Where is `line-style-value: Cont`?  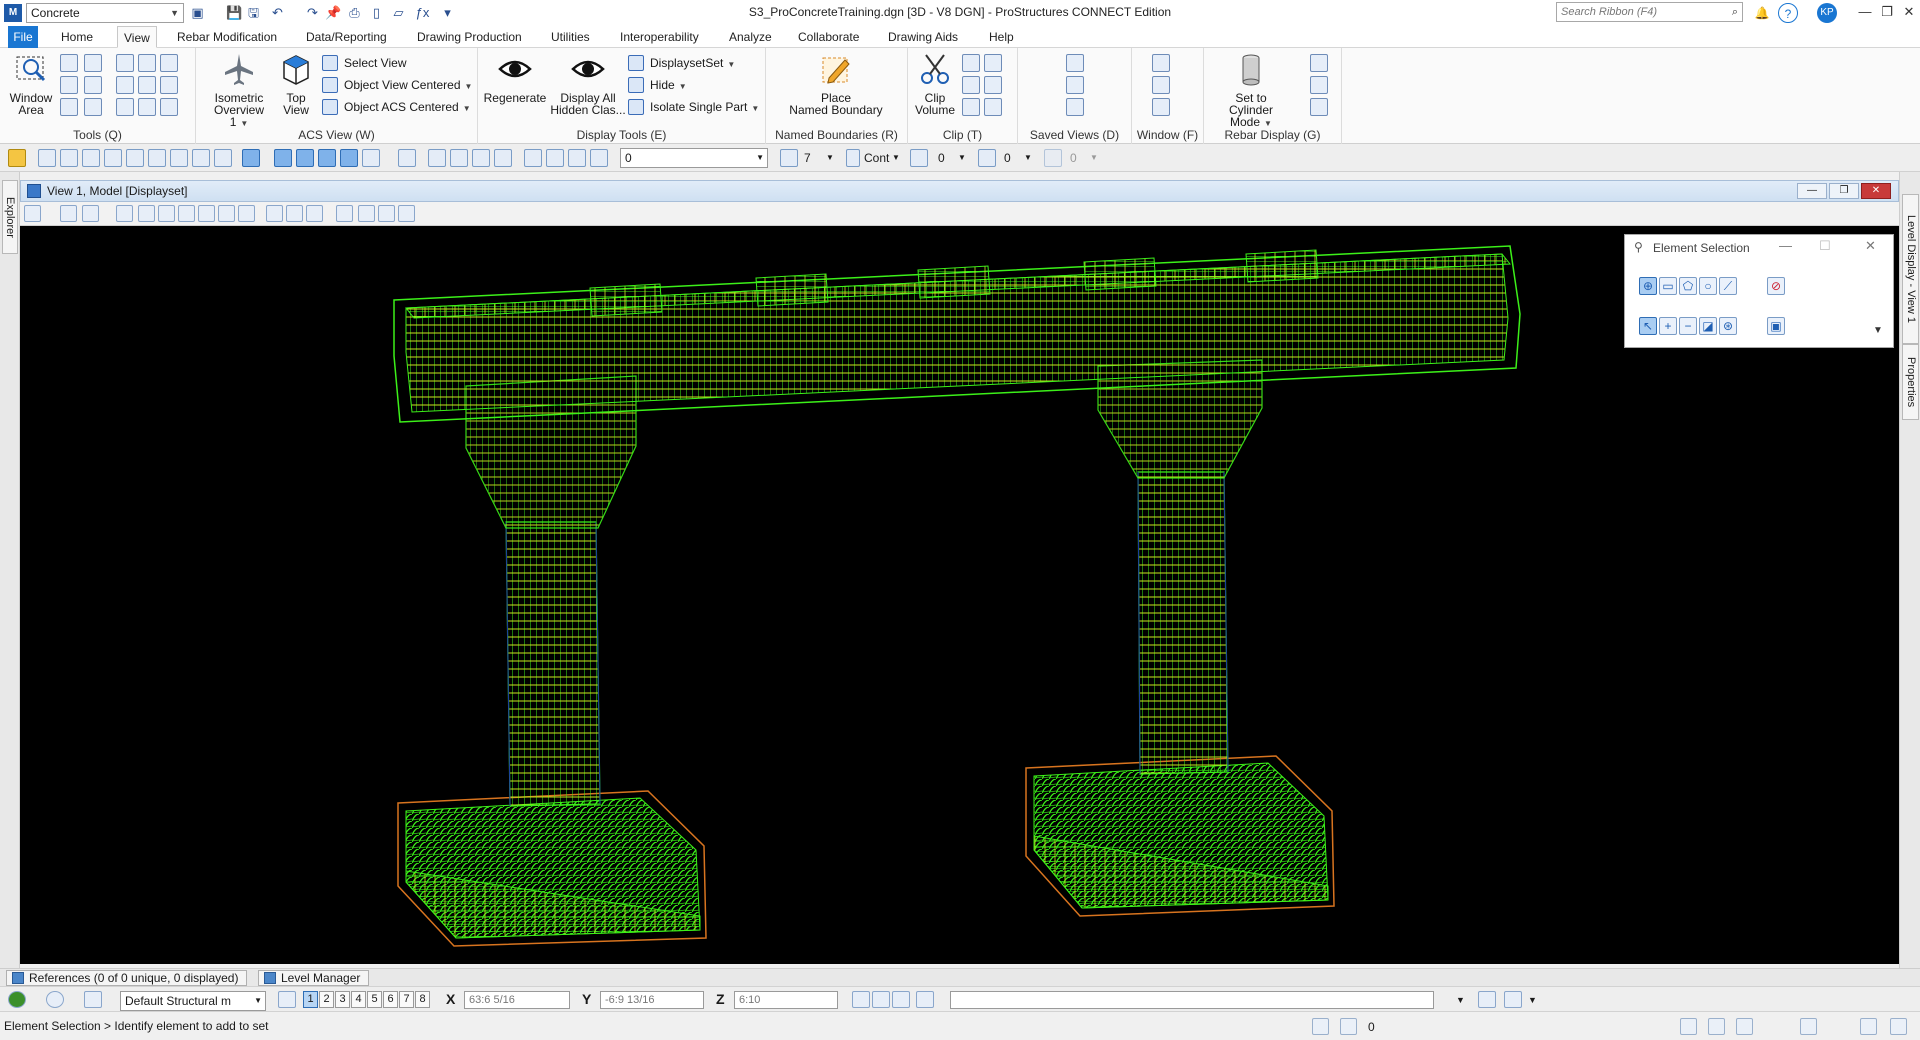 line-style-value: Cont is located at coordinates (876, 158).